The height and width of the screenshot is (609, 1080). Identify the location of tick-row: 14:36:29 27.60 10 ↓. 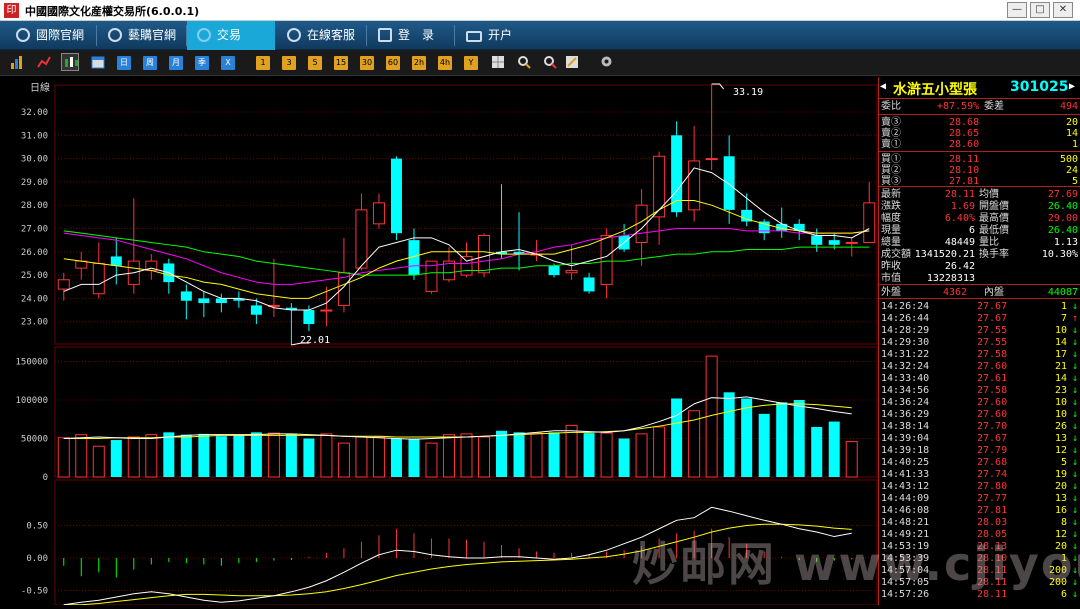
(979, 414).